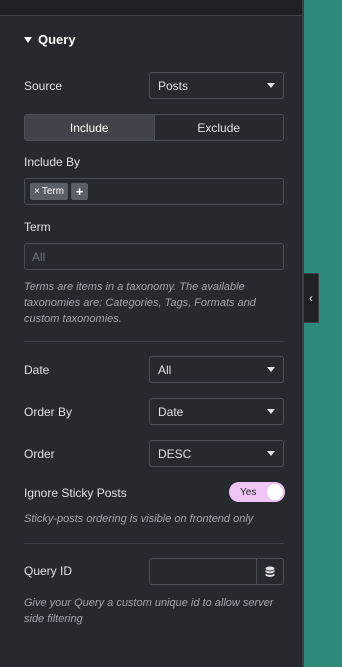  Describe the element at coordinates (48, 412) in the screenshot. I see `order-by-label: Order By` at that location.